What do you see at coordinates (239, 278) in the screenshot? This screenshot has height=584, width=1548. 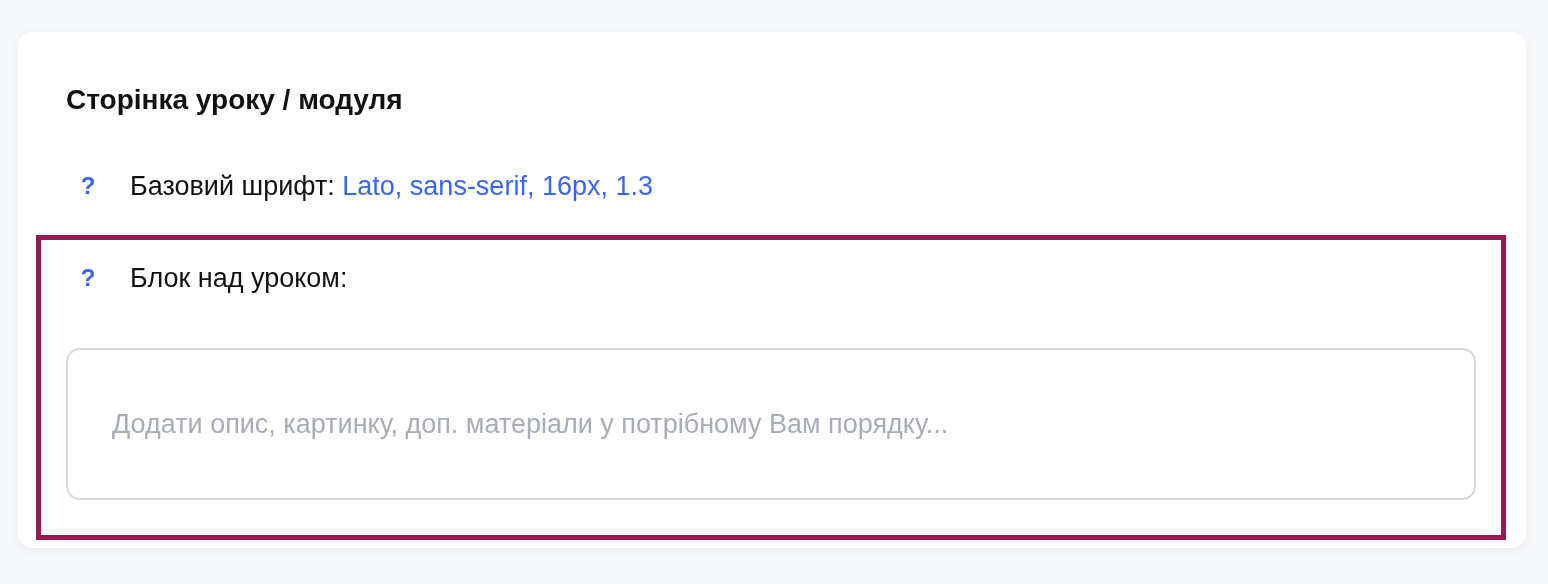 I see `setting-label: Блок над уроком:` at bounding box center [239, 278].